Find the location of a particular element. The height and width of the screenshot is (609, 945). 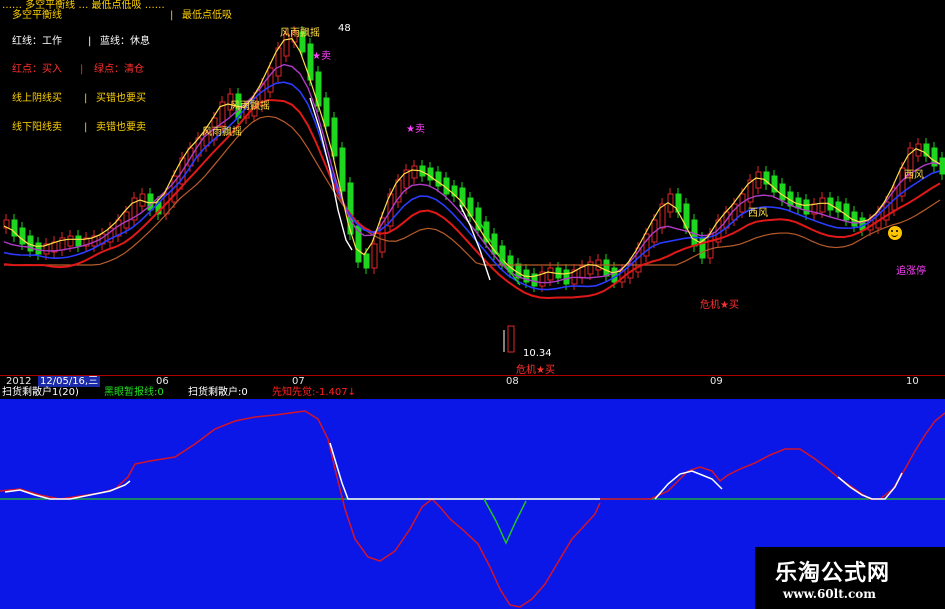

legend-blue-line: 蓝线：休息 is located at coordinates (125, 41).